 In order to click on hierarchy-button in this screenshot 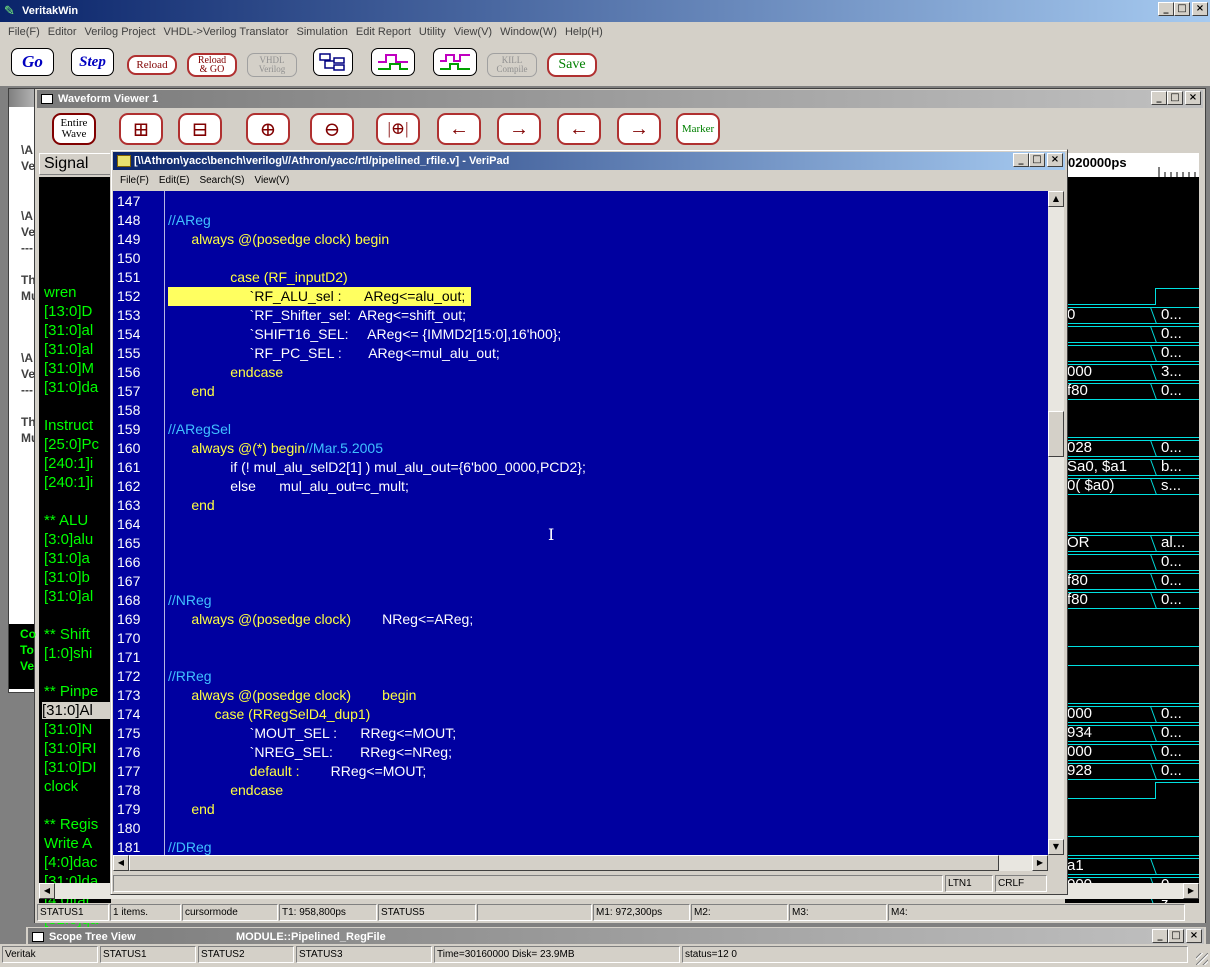, I will do `click(333, 62)`.